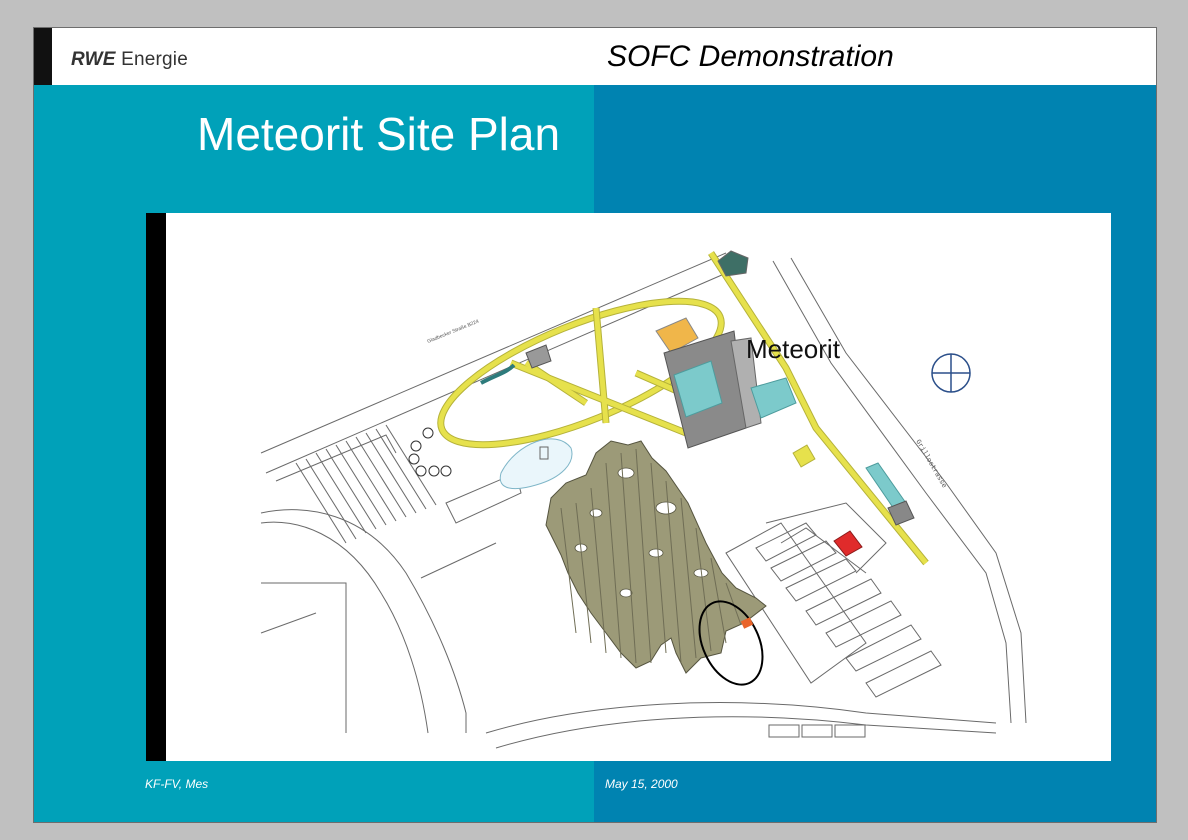 The width and height of the screenshot is (1188, 840). What do you see at coordinates (156, 487) in the screenshot?
I see `map-black-bar` at bounding box center [156, 487].